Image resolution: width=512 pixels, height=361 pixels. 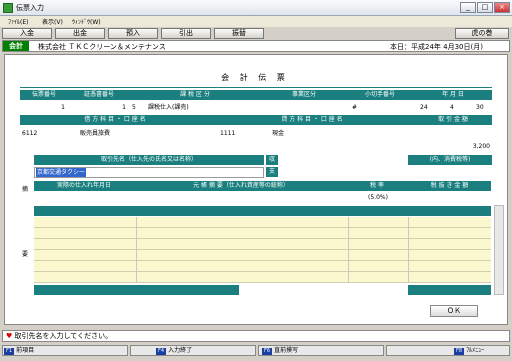 I want to click on help-button: 虎の巻, so click(x=482, y=33).